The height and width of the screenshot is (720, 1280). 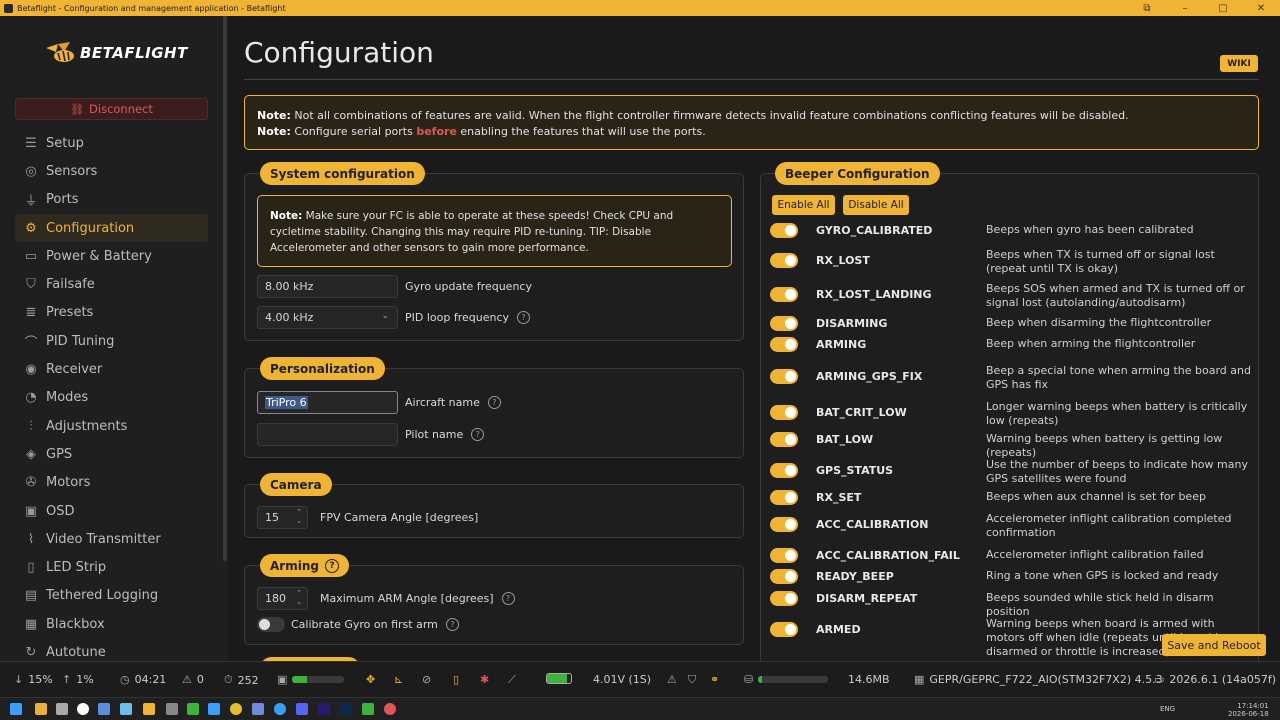 What do you see at coordinates (111, 539) in the screenshot?
I see `sidebar-item-video-transmitter: ⌇ Video Transmitter` at bounding box center [111, 539].